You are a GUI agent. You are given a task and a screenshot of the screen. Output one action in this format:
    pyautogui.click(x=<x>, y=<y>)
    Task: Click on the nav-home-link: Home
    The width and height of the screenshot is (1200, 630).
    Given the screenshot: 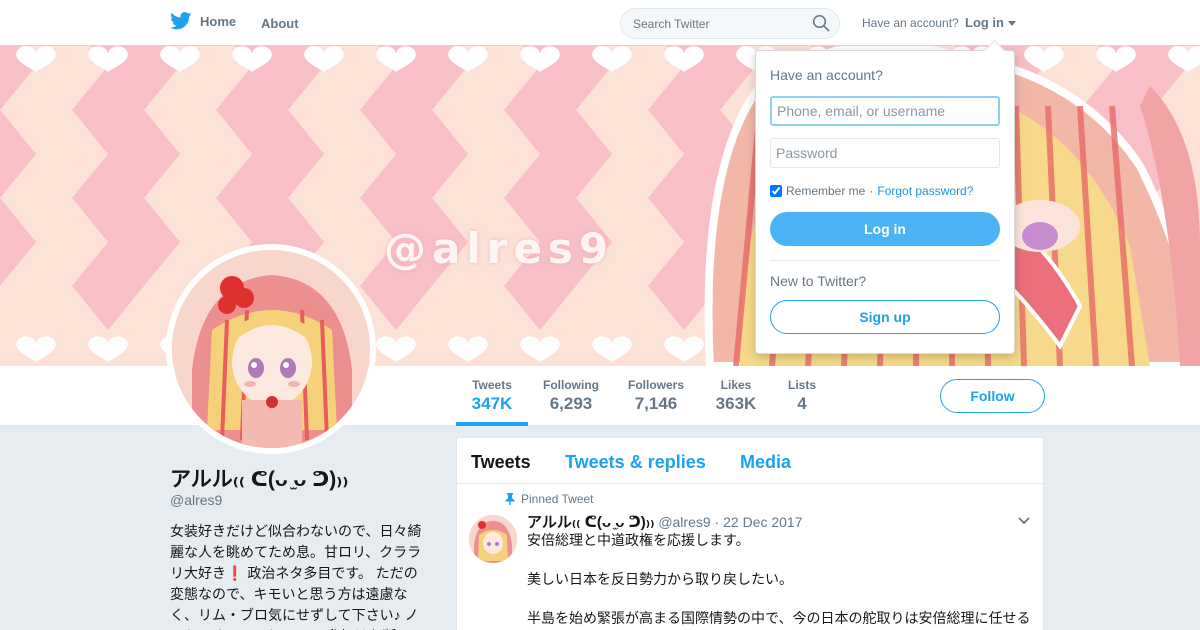 What is the action you would take?
    pyautogui.click(x=203, y=21)
    